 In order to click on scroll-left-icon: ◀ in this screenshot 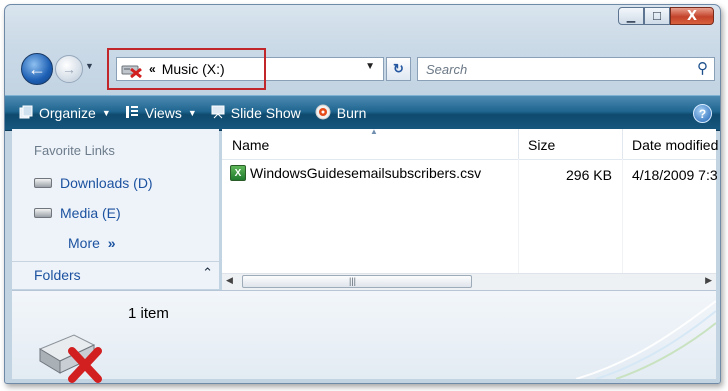, I will do `click(229, 280)`.